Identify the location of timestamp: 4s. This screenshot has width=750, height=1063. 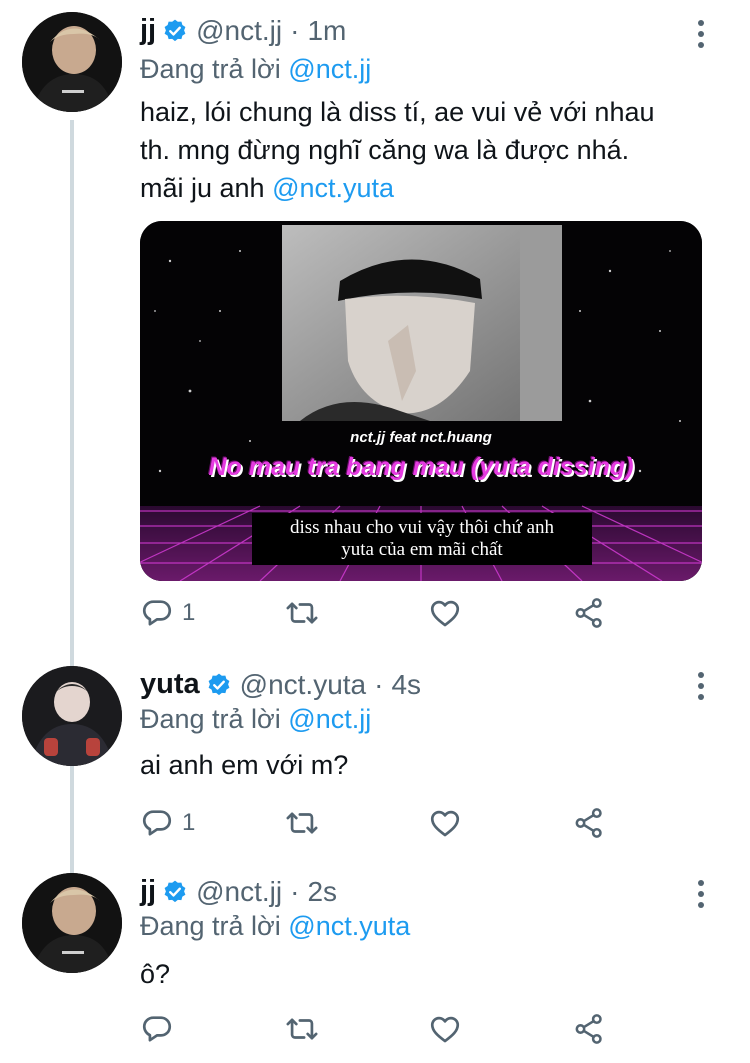
(406, 685).